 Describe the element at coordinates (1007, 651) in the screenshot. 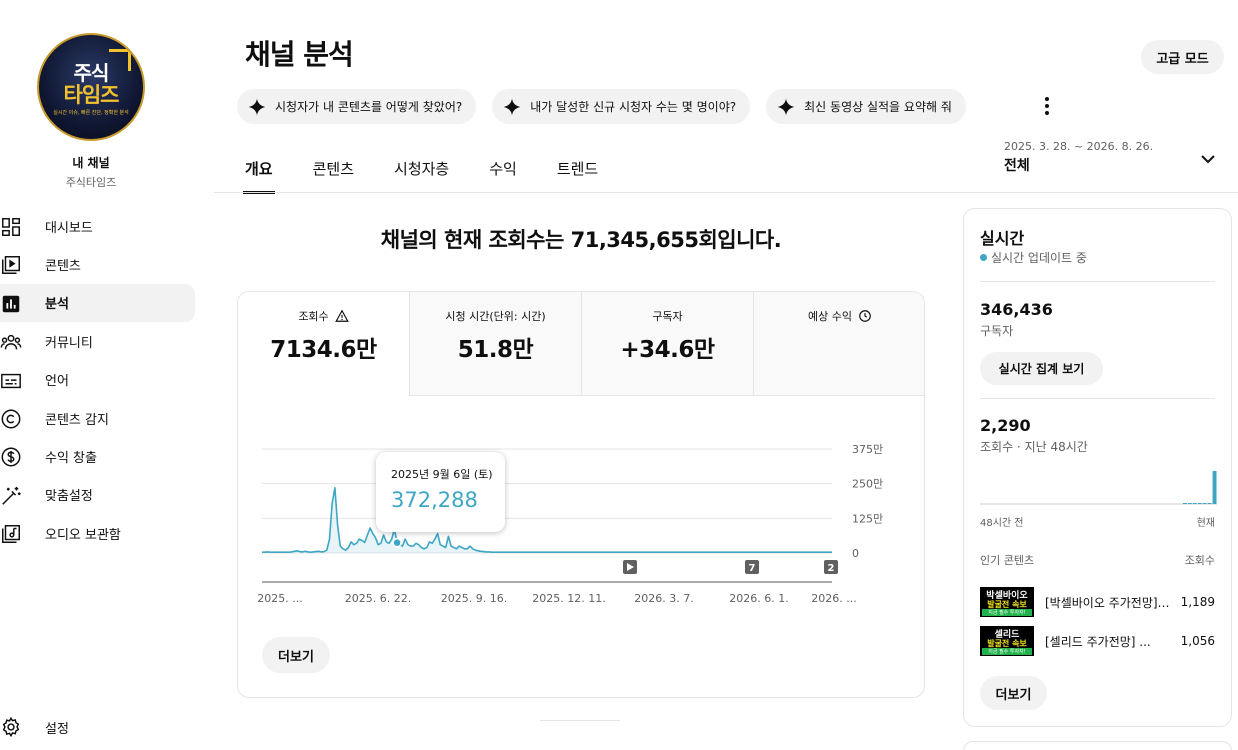

I see `thumb-banner: 지금 필수 투자자!` at that location.